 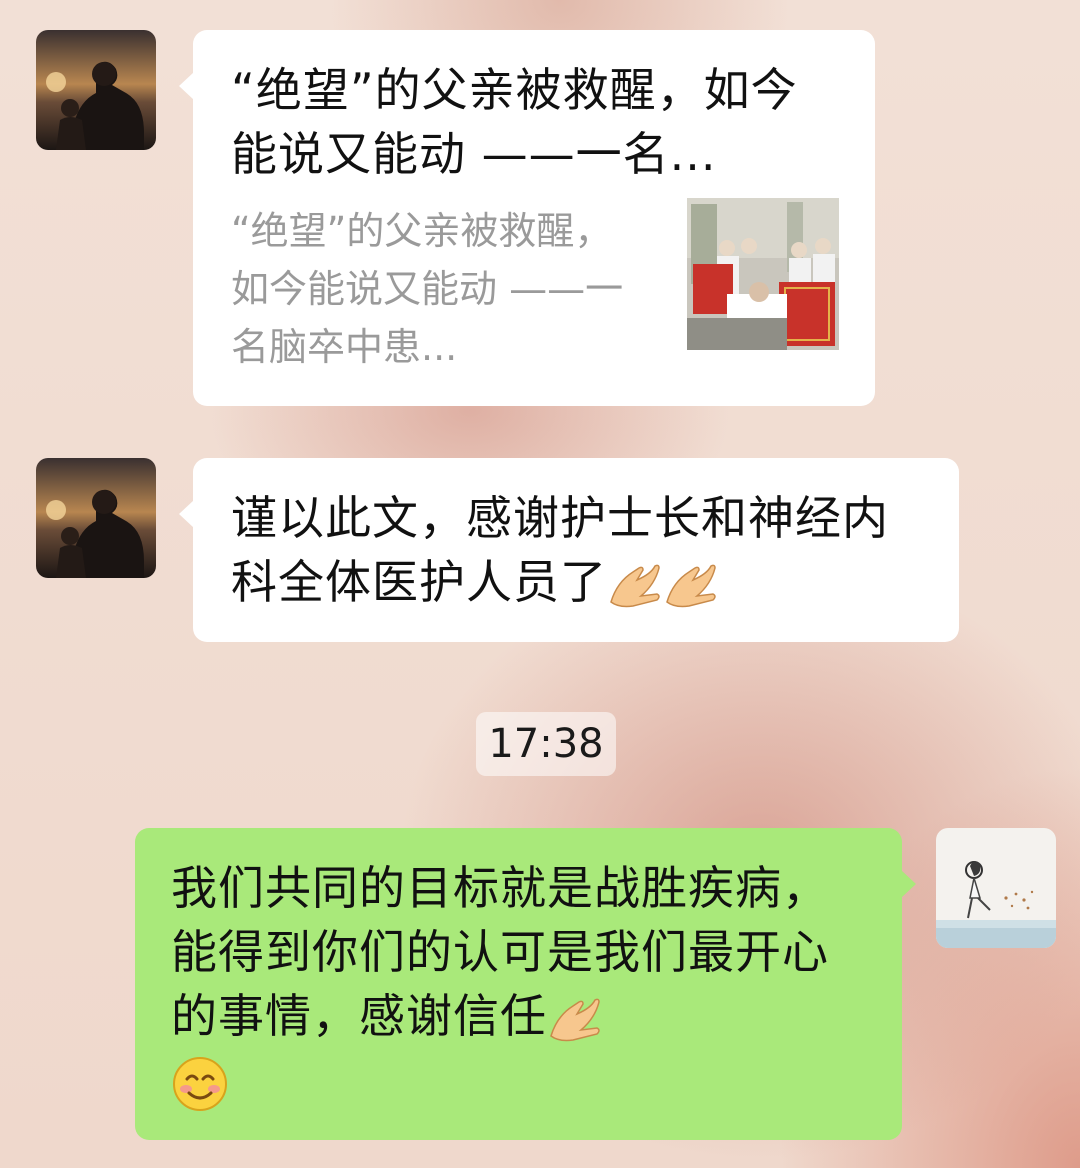 I want to click on message-text-content: 我们共同的目标就是战胜疾病，能得到你们的认可是我们最开心的事情，感谢信任, so click(x=500, y=952).